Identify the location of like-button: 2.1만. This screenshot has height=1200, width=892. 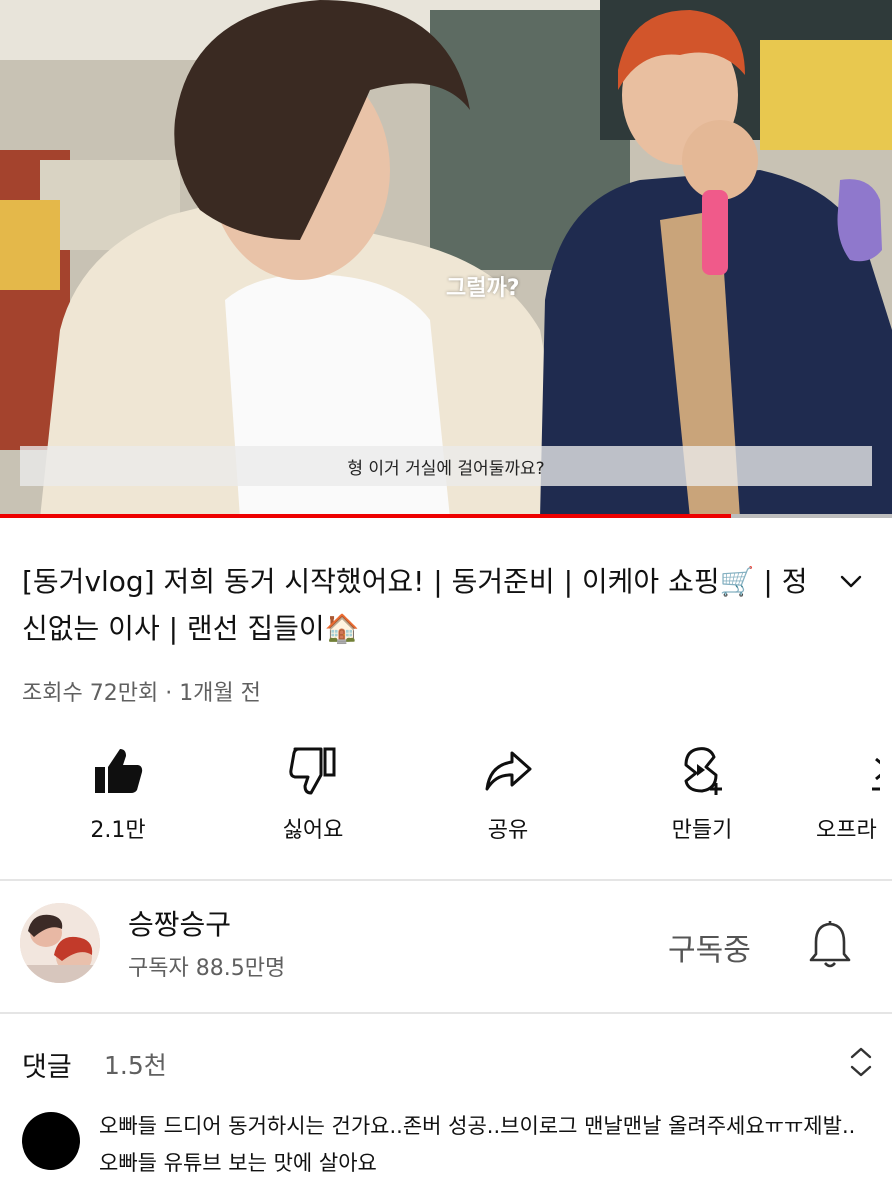
(118, 792).